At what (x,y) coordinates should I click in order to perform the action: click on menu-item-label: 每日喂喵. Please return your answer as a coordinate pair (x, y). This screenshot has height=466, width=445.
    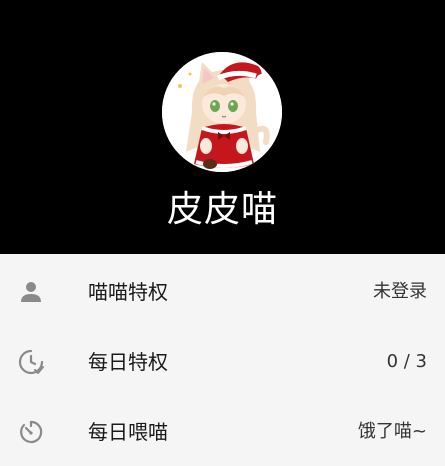
    Looking at the image, I should click on (128, 432).